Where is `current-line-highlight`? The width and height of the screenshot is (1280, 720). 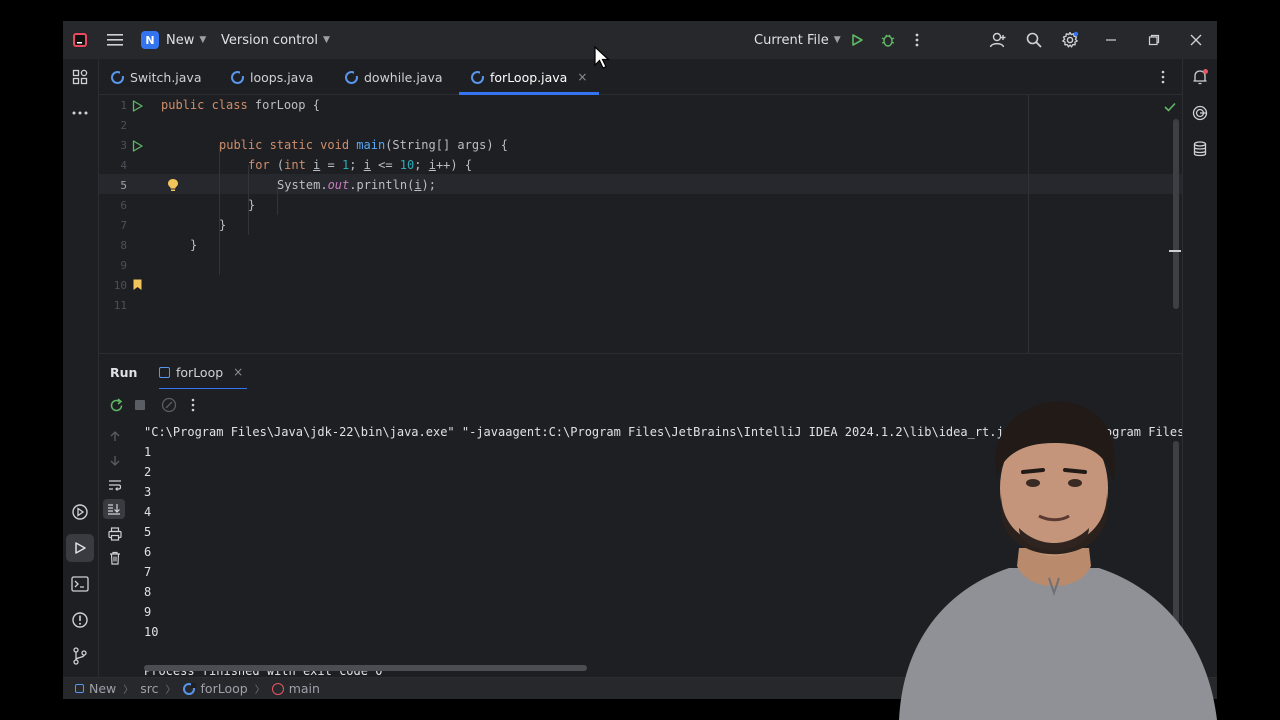
current-line-highlight is located at coordinates (640, 184).